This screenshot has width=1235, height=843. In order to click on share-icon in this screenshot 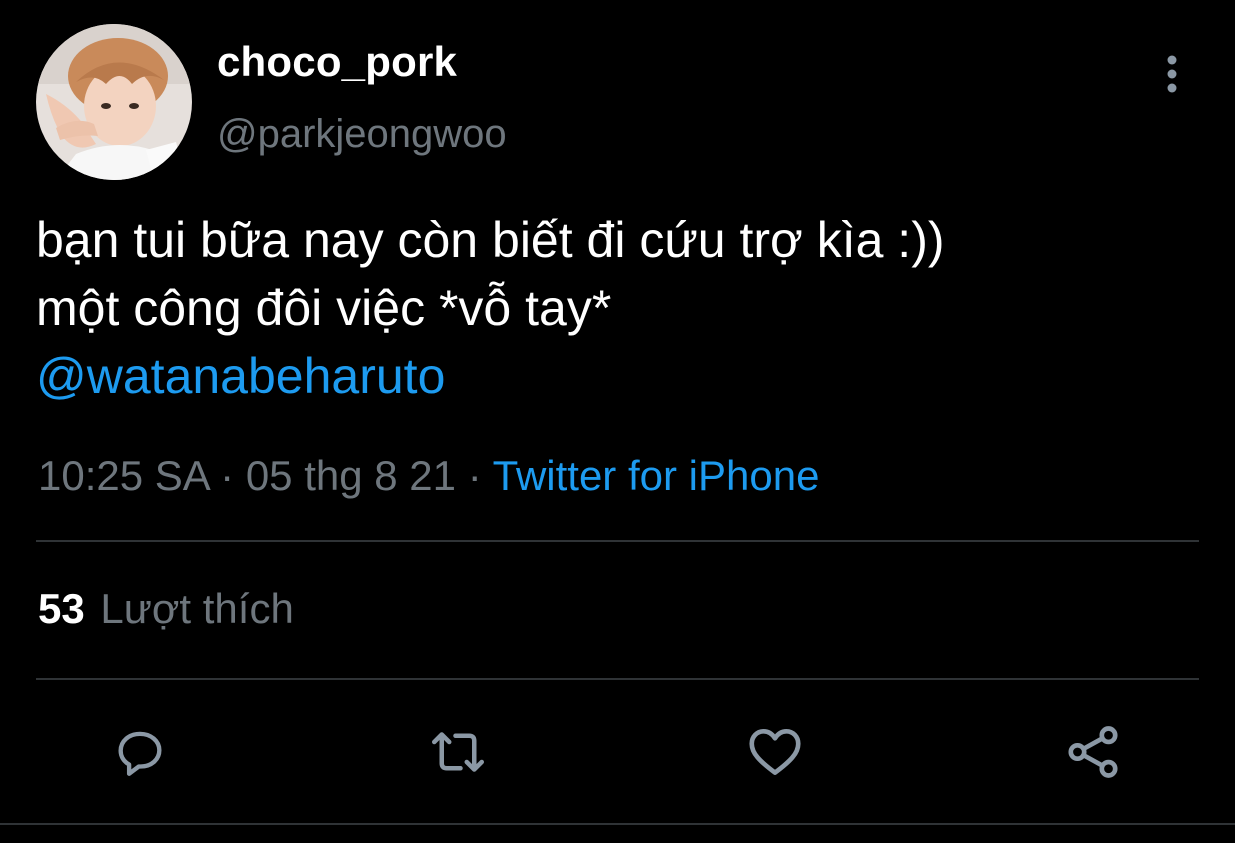, I will do `click(1093, 752)`.